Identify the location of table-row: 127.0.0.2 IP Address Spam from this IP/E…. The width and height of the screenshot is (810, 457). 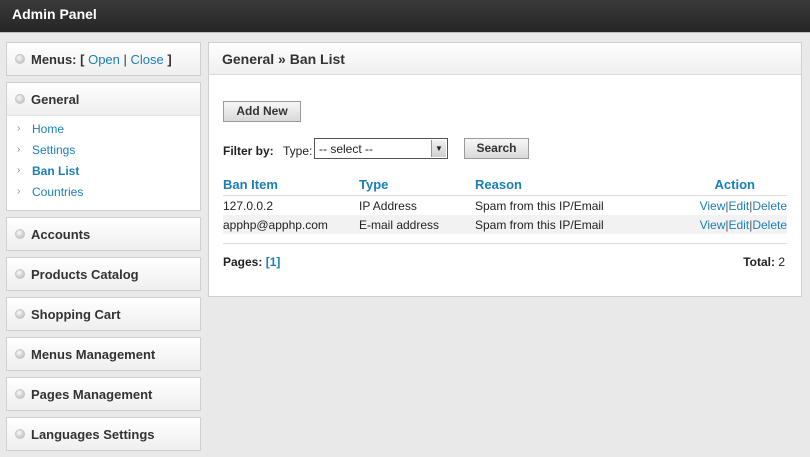
(505, 206).